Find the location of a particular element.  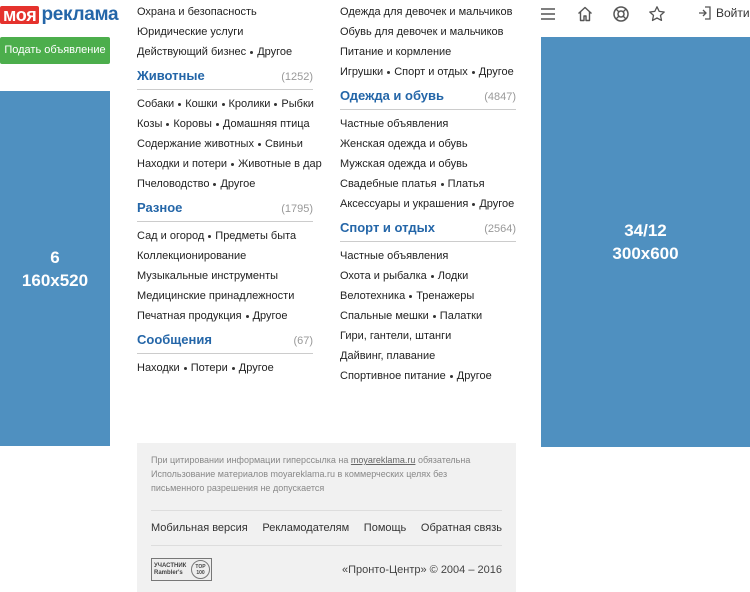

subcategory-link: Потери is located at coordinates (209, 368).